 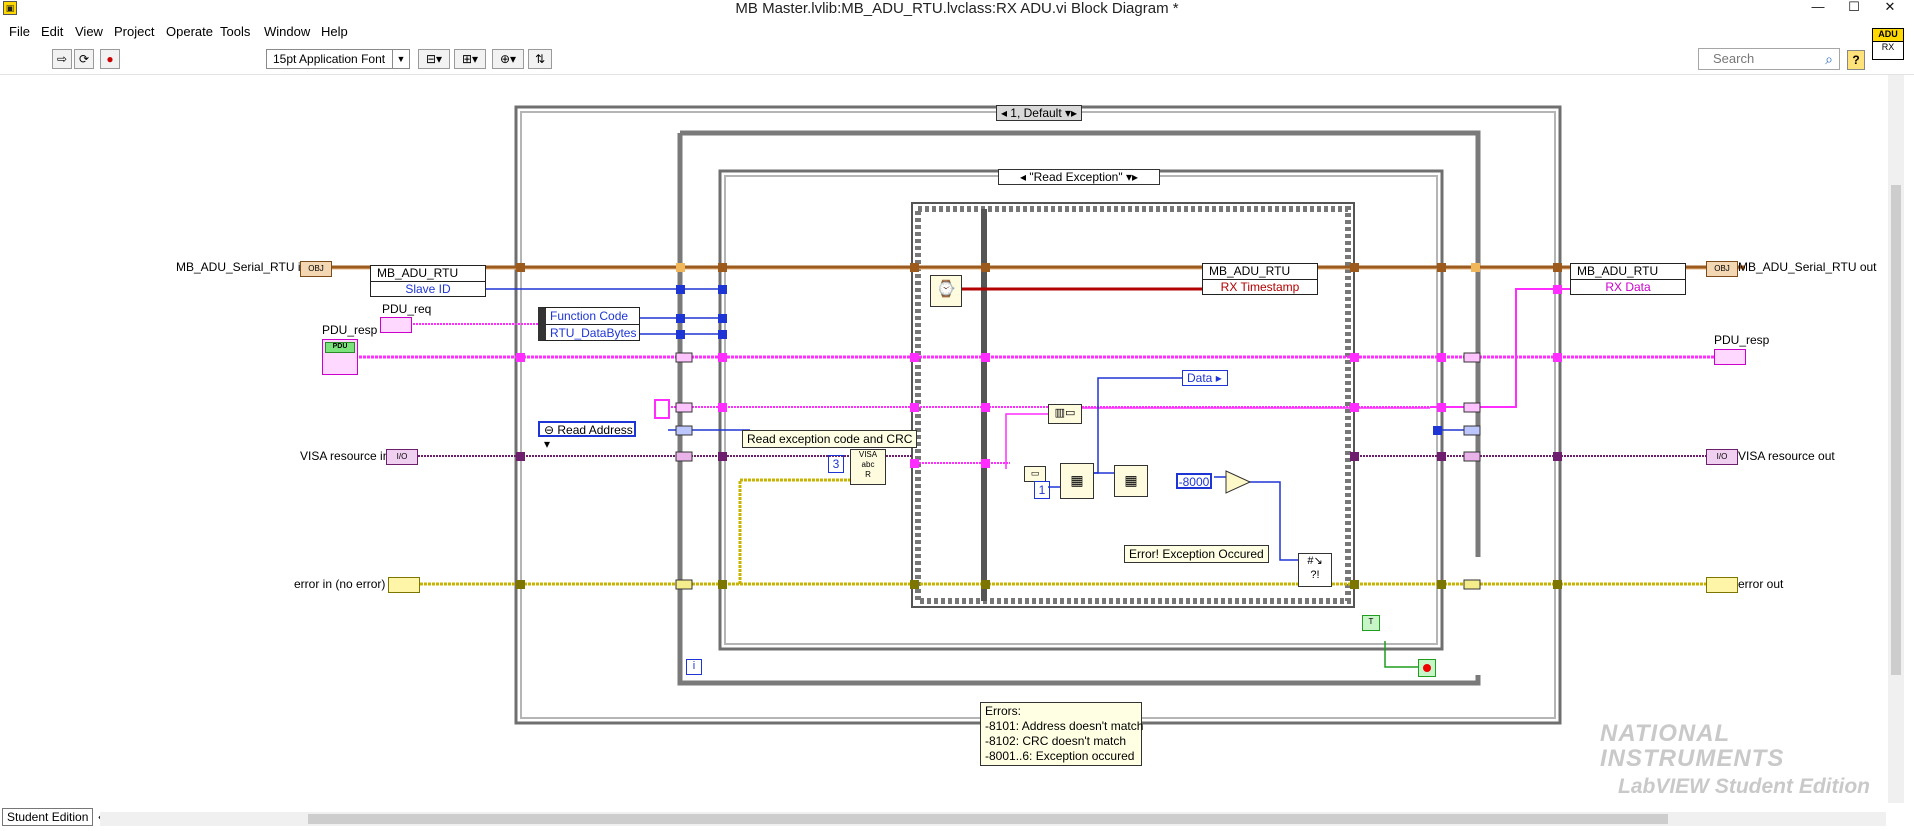 What do you see at coordinates (1131, 481) in the screenshot?
I see `decimate-node: ▦` at bounding box center [1131, 481].